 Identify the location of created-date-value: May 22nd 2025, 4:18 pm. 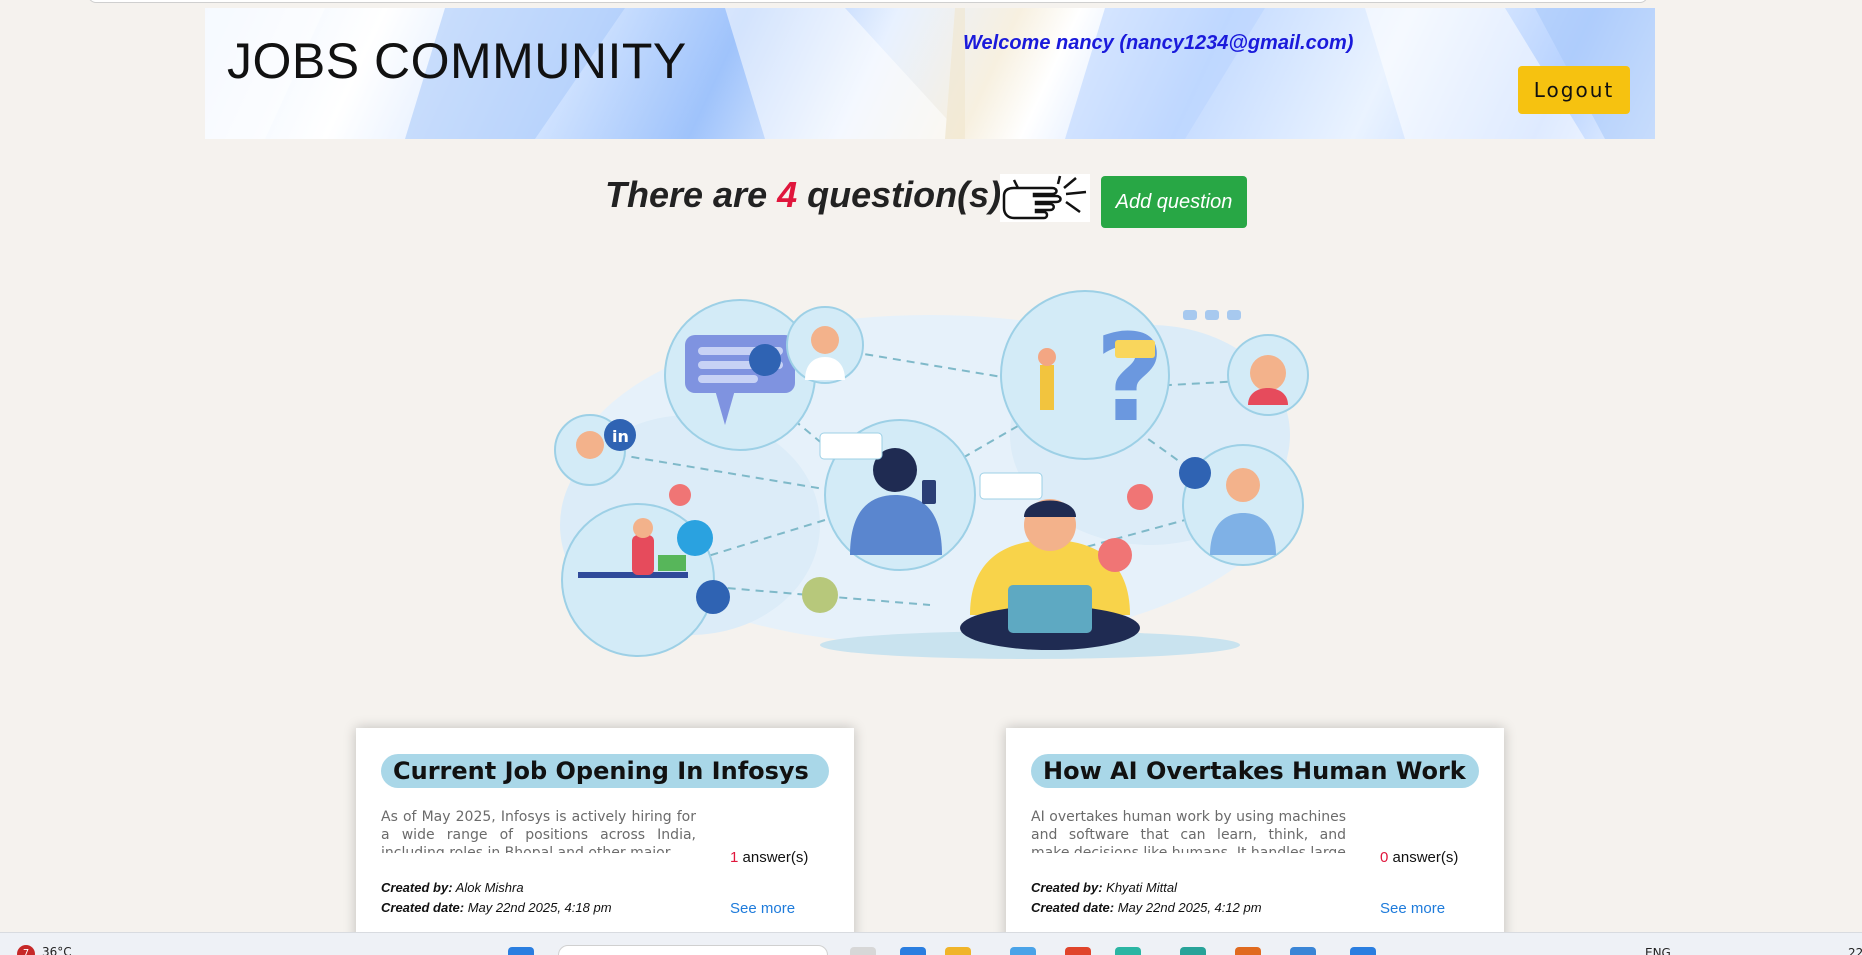
(539, 907).